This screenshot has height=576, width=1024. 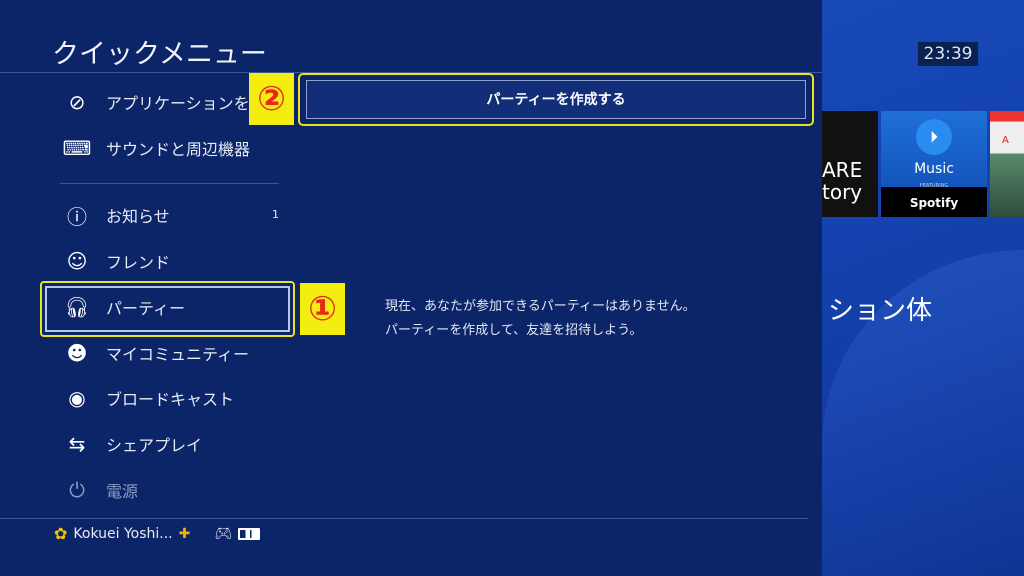 I want to click on keyboard-controller-icon: ⌨, so click(x=77, y=148).